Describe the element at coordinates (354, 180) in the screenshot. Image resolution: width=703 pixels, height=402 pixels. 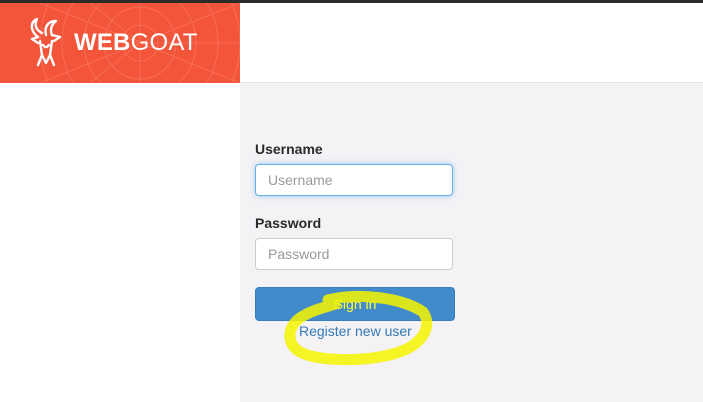
I see `username-input` at that location.